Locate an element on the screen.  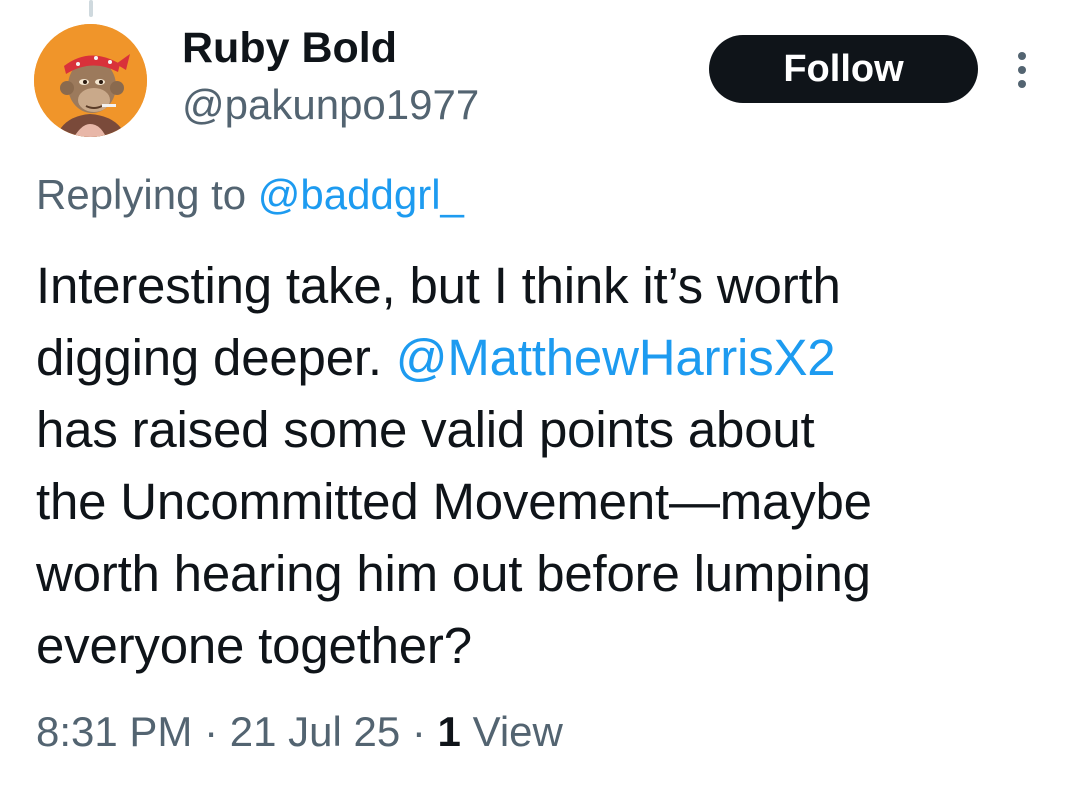
reply-context-prefix: Replying to is located at coordinates (147, 194).